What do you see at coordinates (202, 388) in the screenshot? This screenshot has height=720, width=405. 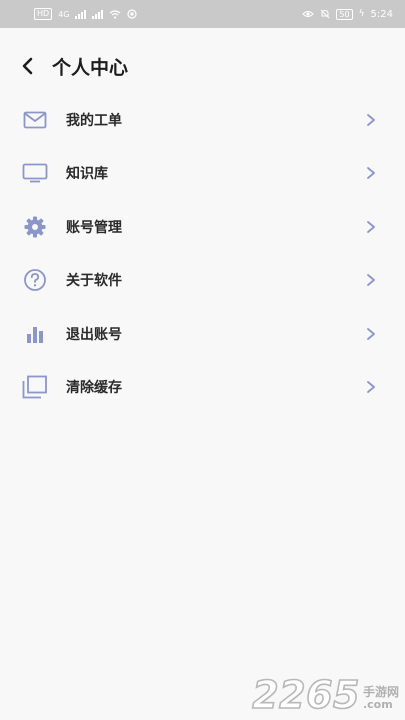 I see `menu-item-clear-cache: 清除缓存` at bounding box center [202, 388].